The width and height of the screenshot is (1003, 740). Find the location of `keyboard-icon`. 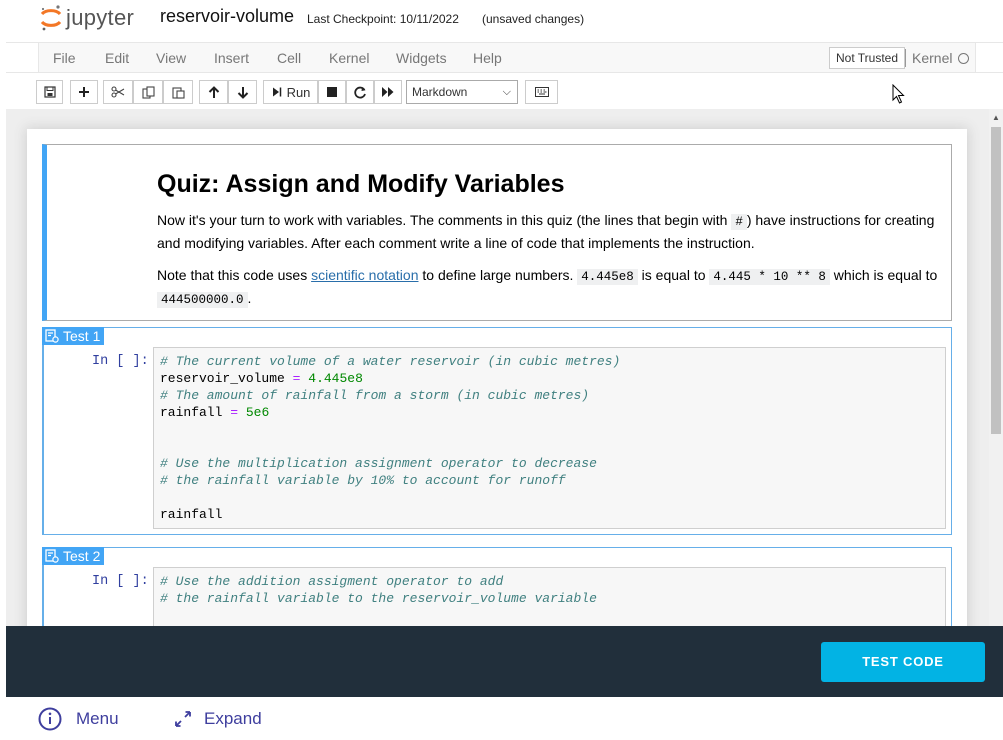

keyboard-icon is located at coordinates (541, 92).